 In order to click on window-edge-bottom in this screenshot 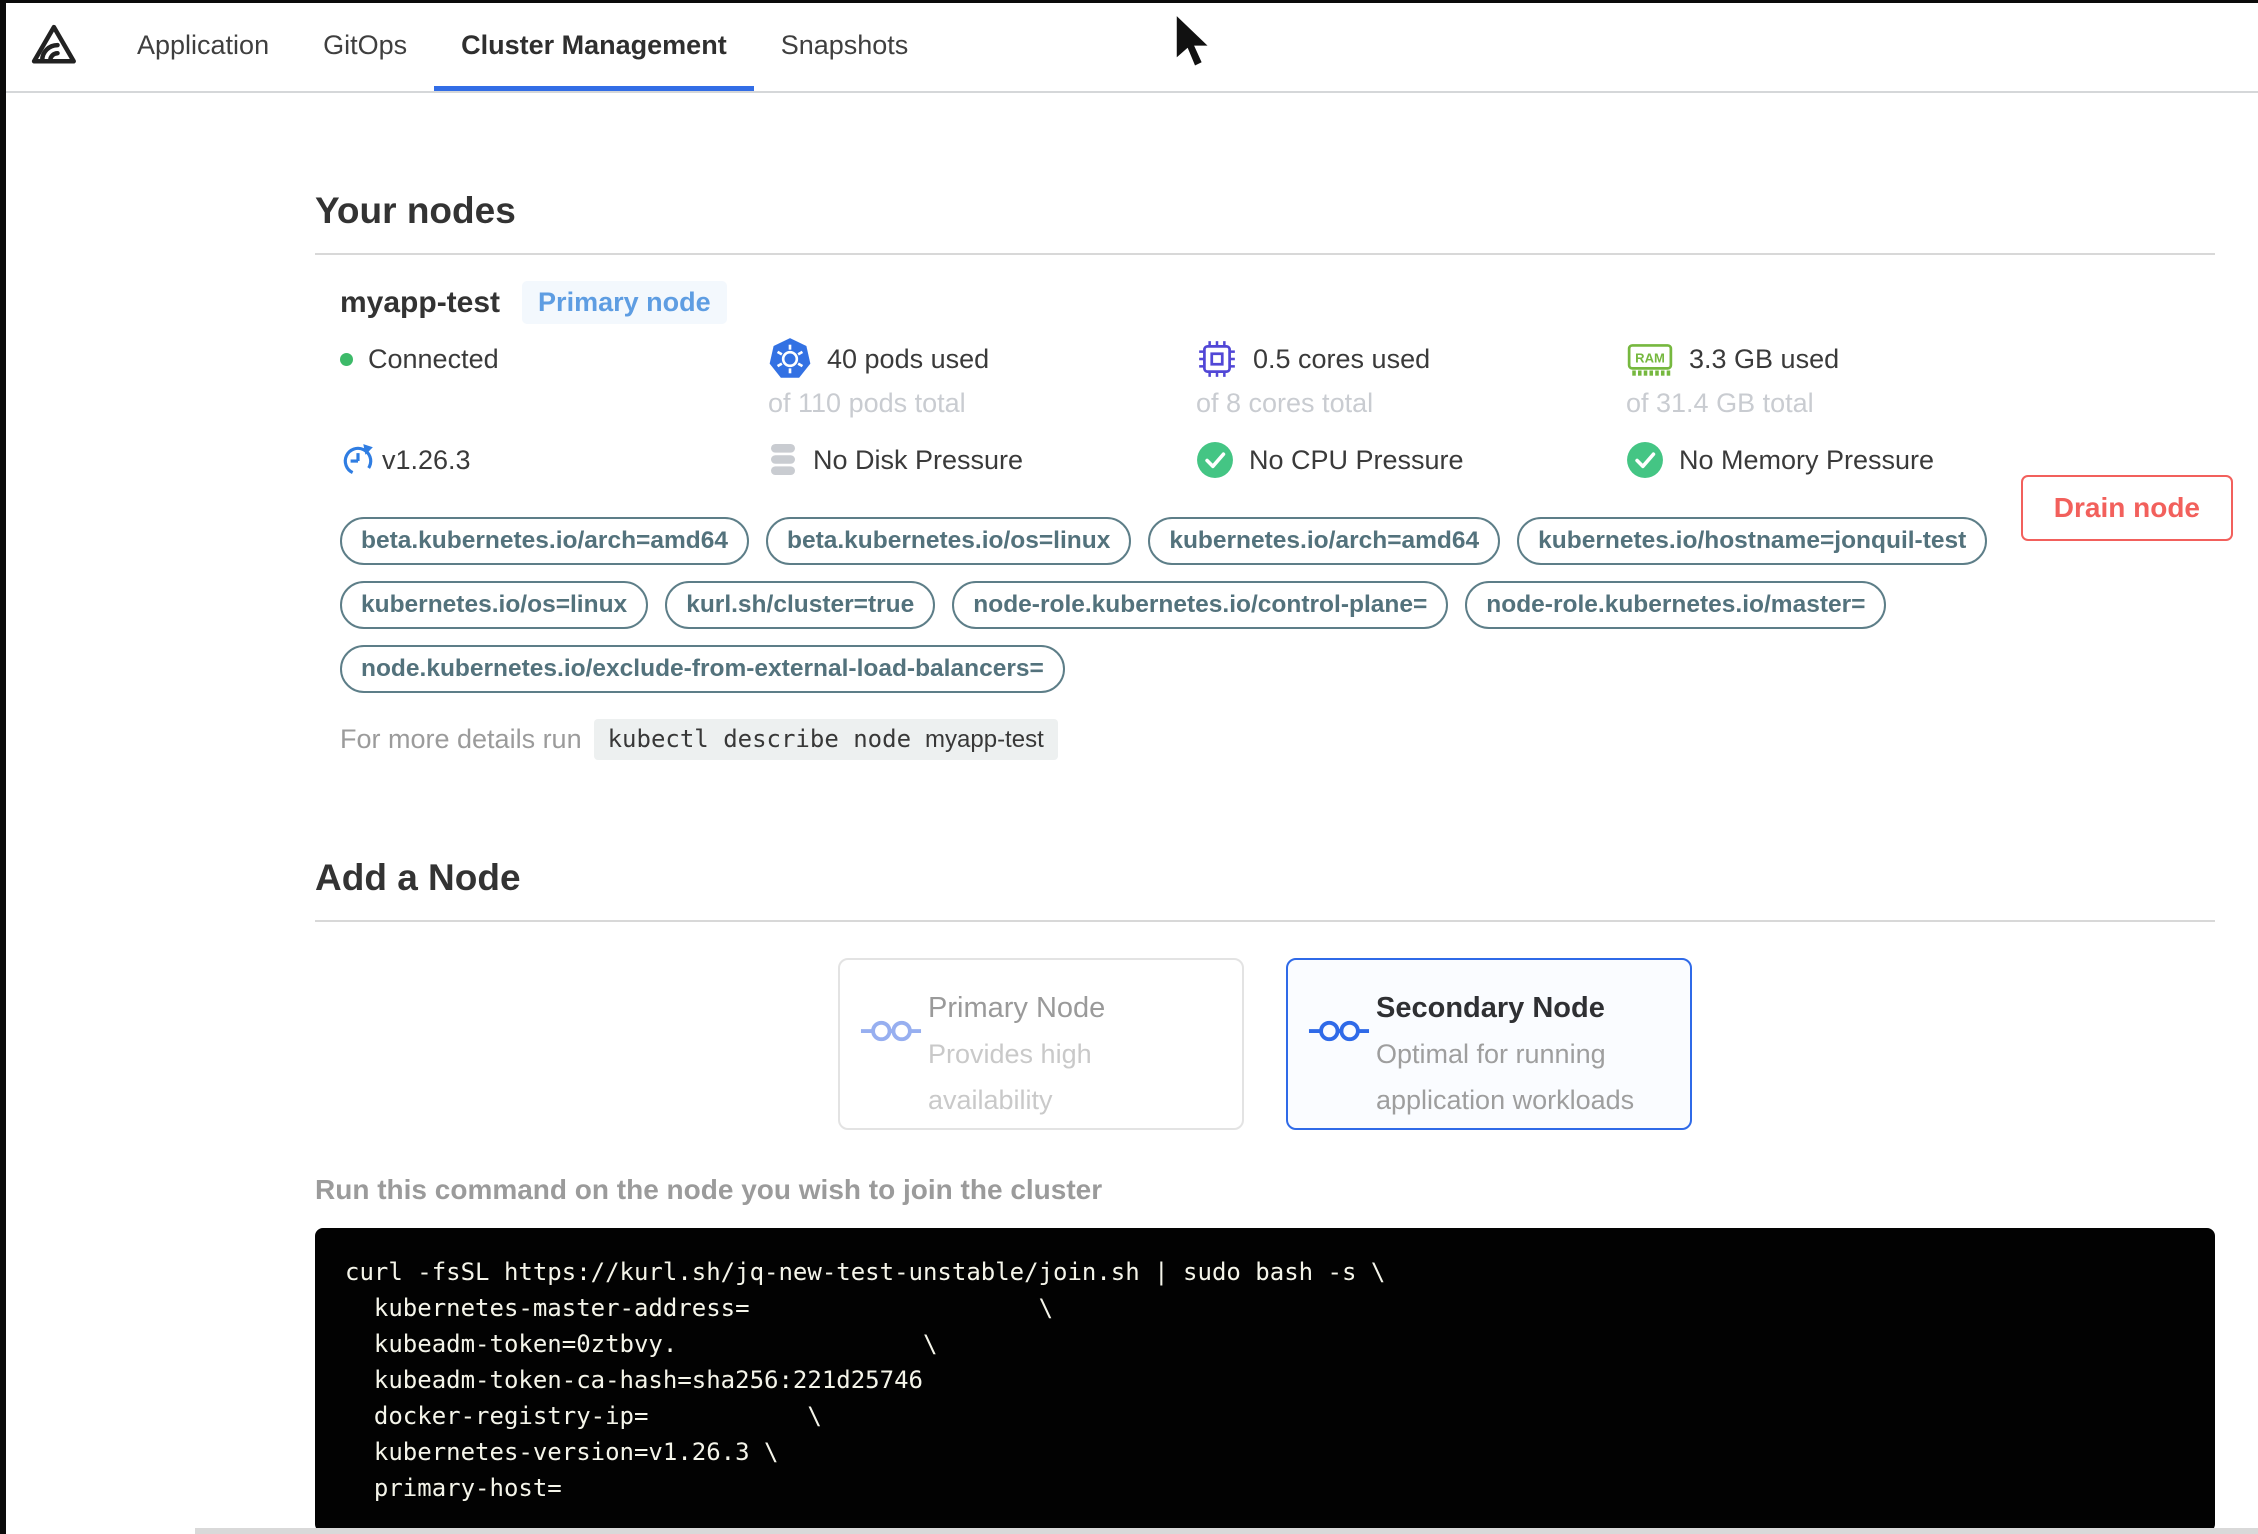, I will do `click(1226, 1531)`.